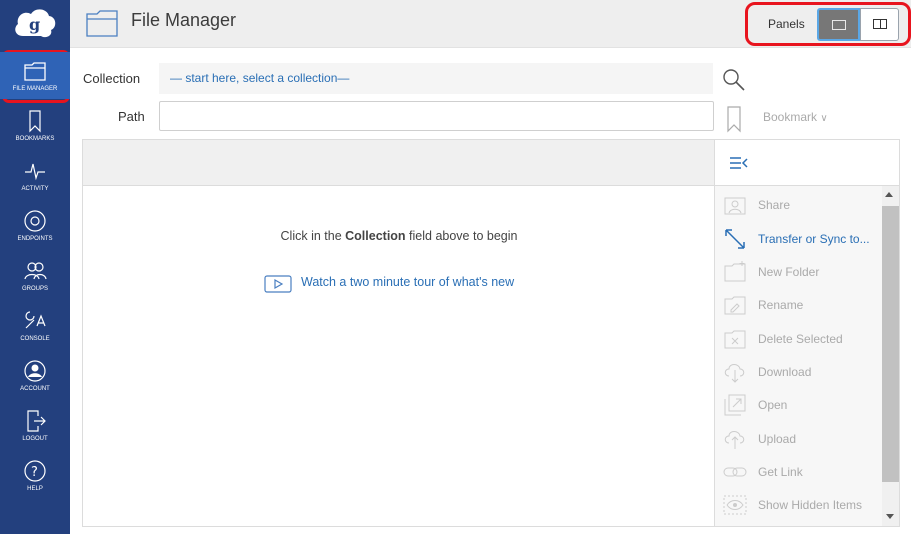 Image resolution: width=911 pixels, height=534 pixels. I want to click on nav-bookmarks: BOOKMARKS, so click(35, 125).